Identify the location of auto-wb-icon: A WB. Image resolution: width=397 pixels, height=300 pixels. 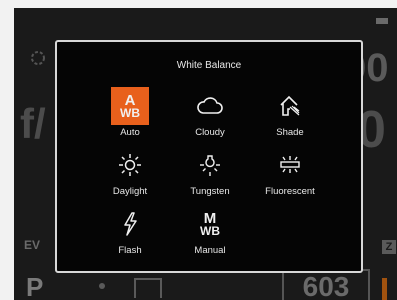
(130, 106).